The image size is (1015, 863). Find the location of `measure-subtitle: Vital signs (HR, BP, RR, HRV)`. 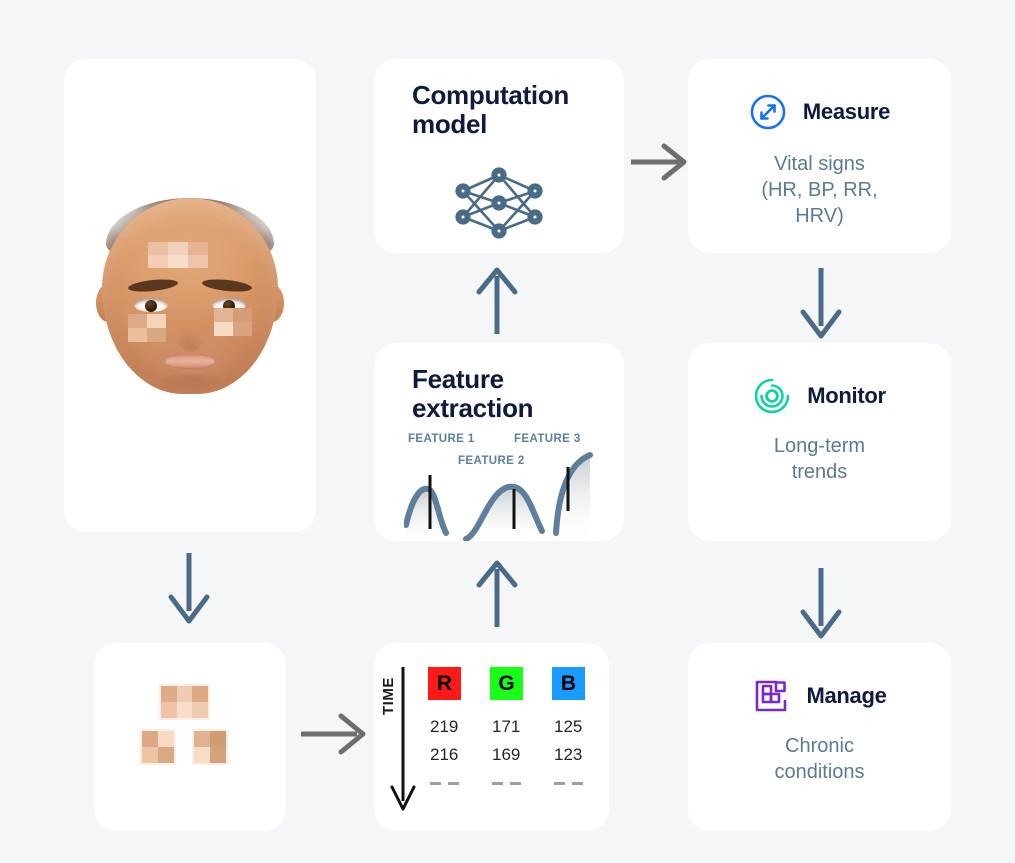

measure-subtitle: Vital signs (HR, BP, RR, HRV) is located at coordinates (819, 190).